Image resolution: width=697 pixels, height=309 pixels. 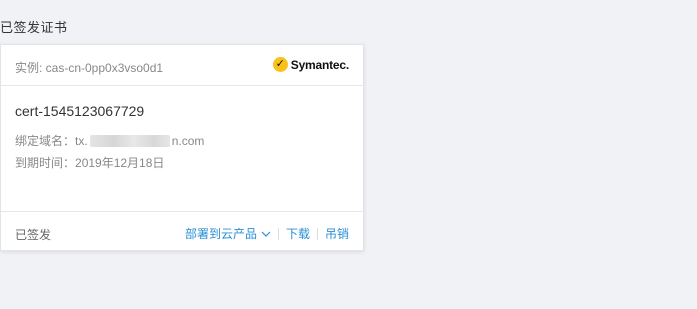 I want to click on instance-label: 实例: cas-cn-0pp0x3vso0d1, so click(x=89, y=68).